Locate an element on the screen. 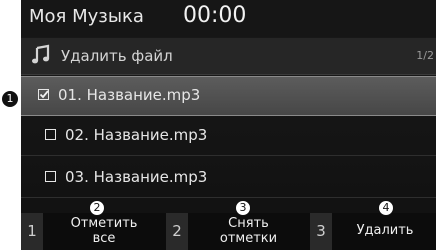 The image size is (436, 250). header: Моя Музыка 00:00 is located at coordinates (228, 18).